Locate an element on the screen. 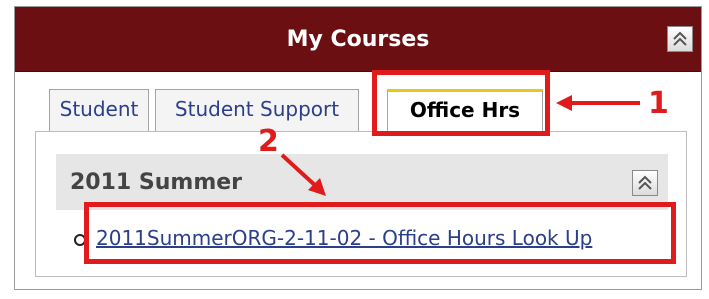 The width and height of the screenshot is (709, 299). arrow-1-head is located at coordinates (564, 103).